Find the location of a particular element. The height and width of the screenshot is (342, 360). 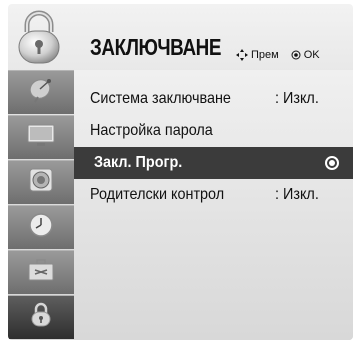

category-sidebar is located at coordinates (41, 205).